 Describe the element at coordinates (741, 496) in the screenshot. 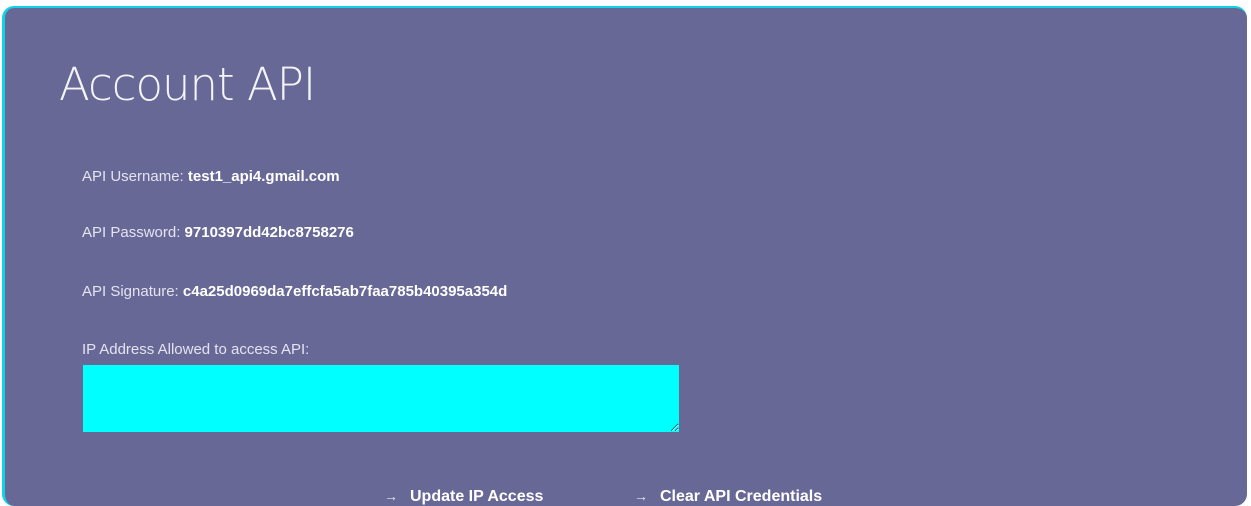

I see `clear-api-credentials-label: Clear API Credentials` at that location.